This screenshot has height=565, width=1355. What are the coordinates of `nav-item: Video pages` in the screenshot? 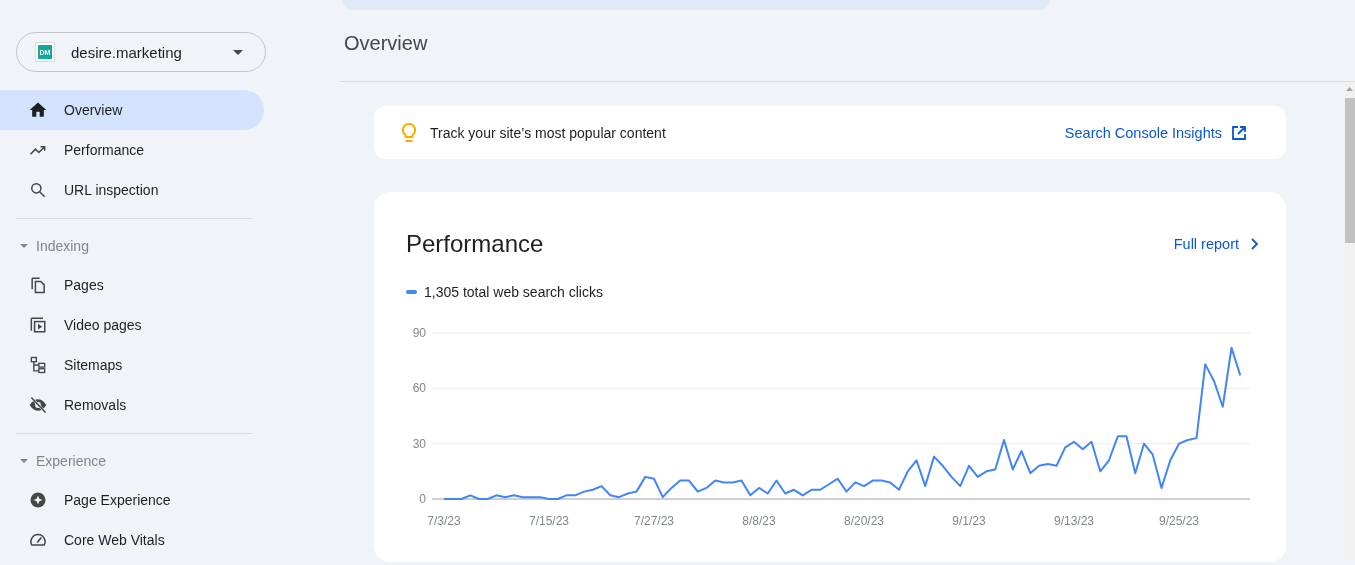 It's located at (132, 325).